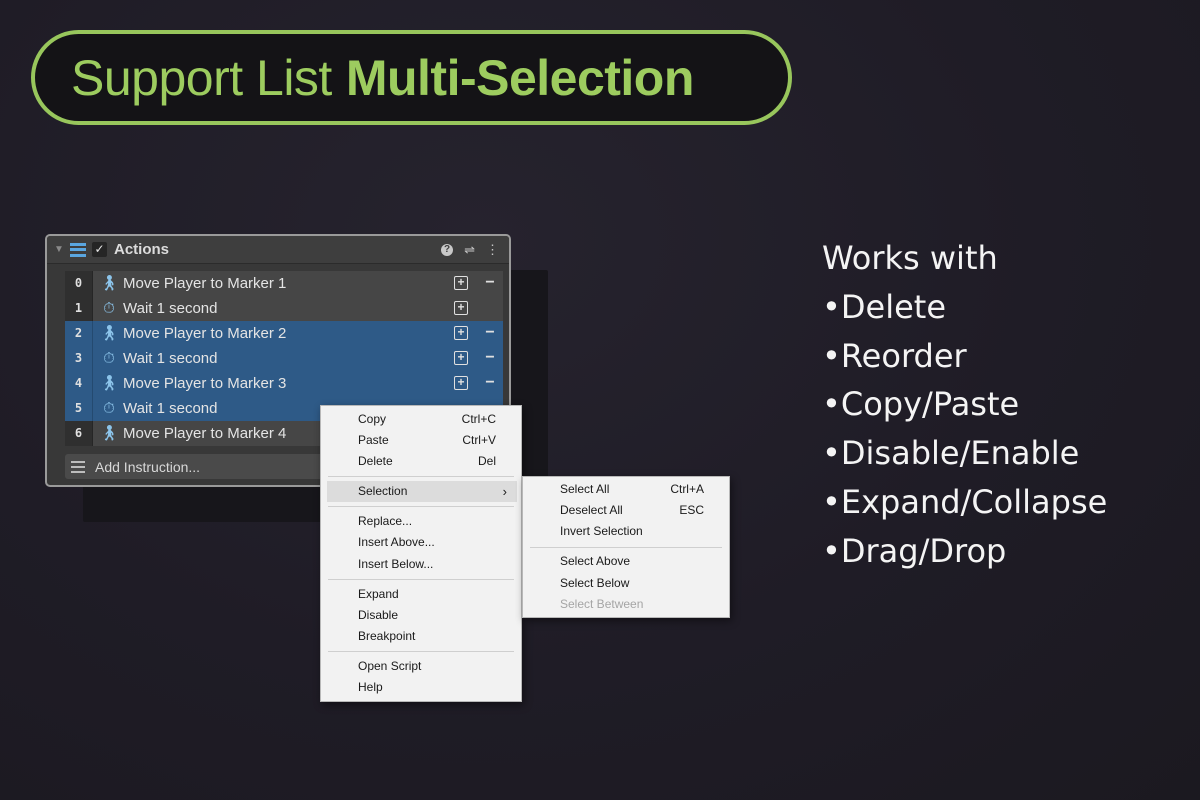 The image size is (1200, 800). Describe the element at coordinates (370, 687) in the screenshot. I see `menu-item-label: Help` at that location.